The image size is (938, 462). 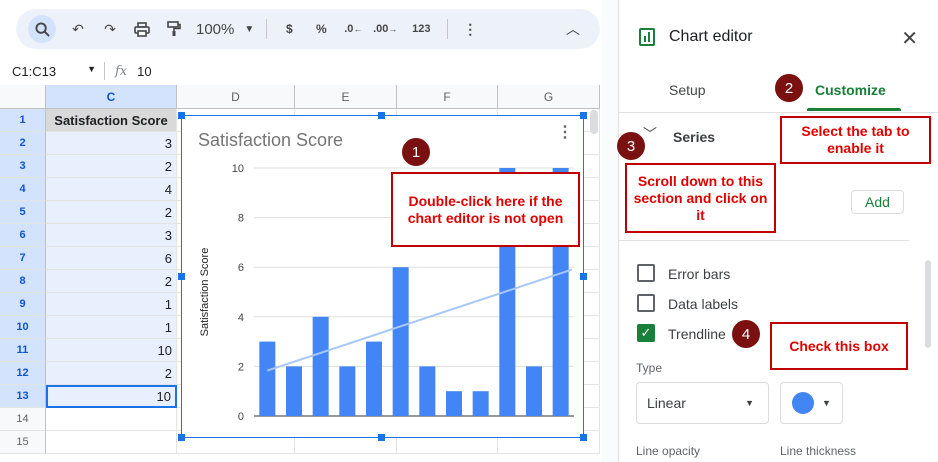 I want to click on search-menu-button, so click(x=42, y=29).